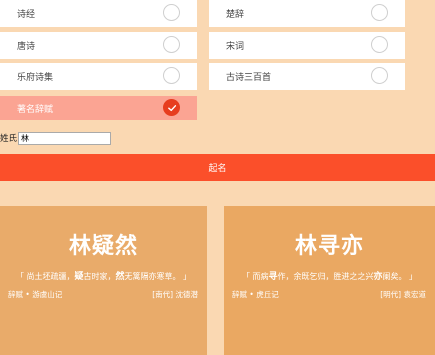  I want to click on checkmark-icon, so click(171, 107).